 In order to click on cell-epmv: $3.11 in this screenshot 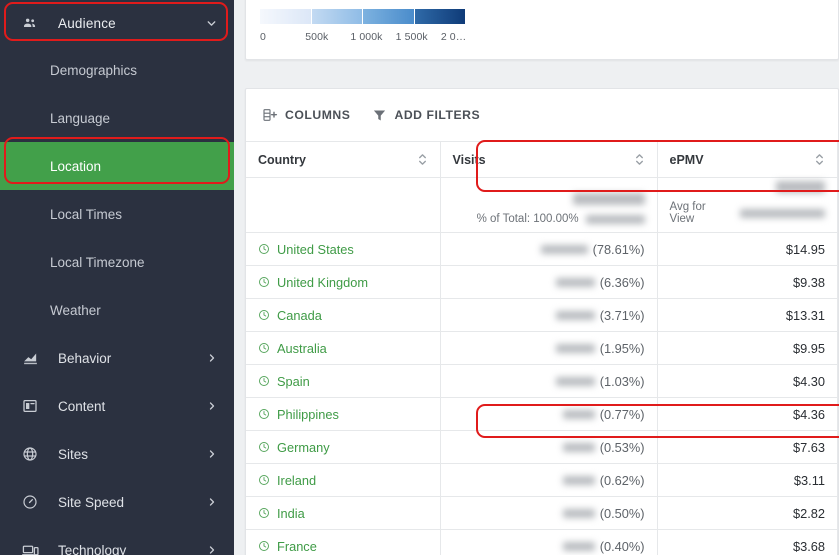, I will do `click(747, 480)`.